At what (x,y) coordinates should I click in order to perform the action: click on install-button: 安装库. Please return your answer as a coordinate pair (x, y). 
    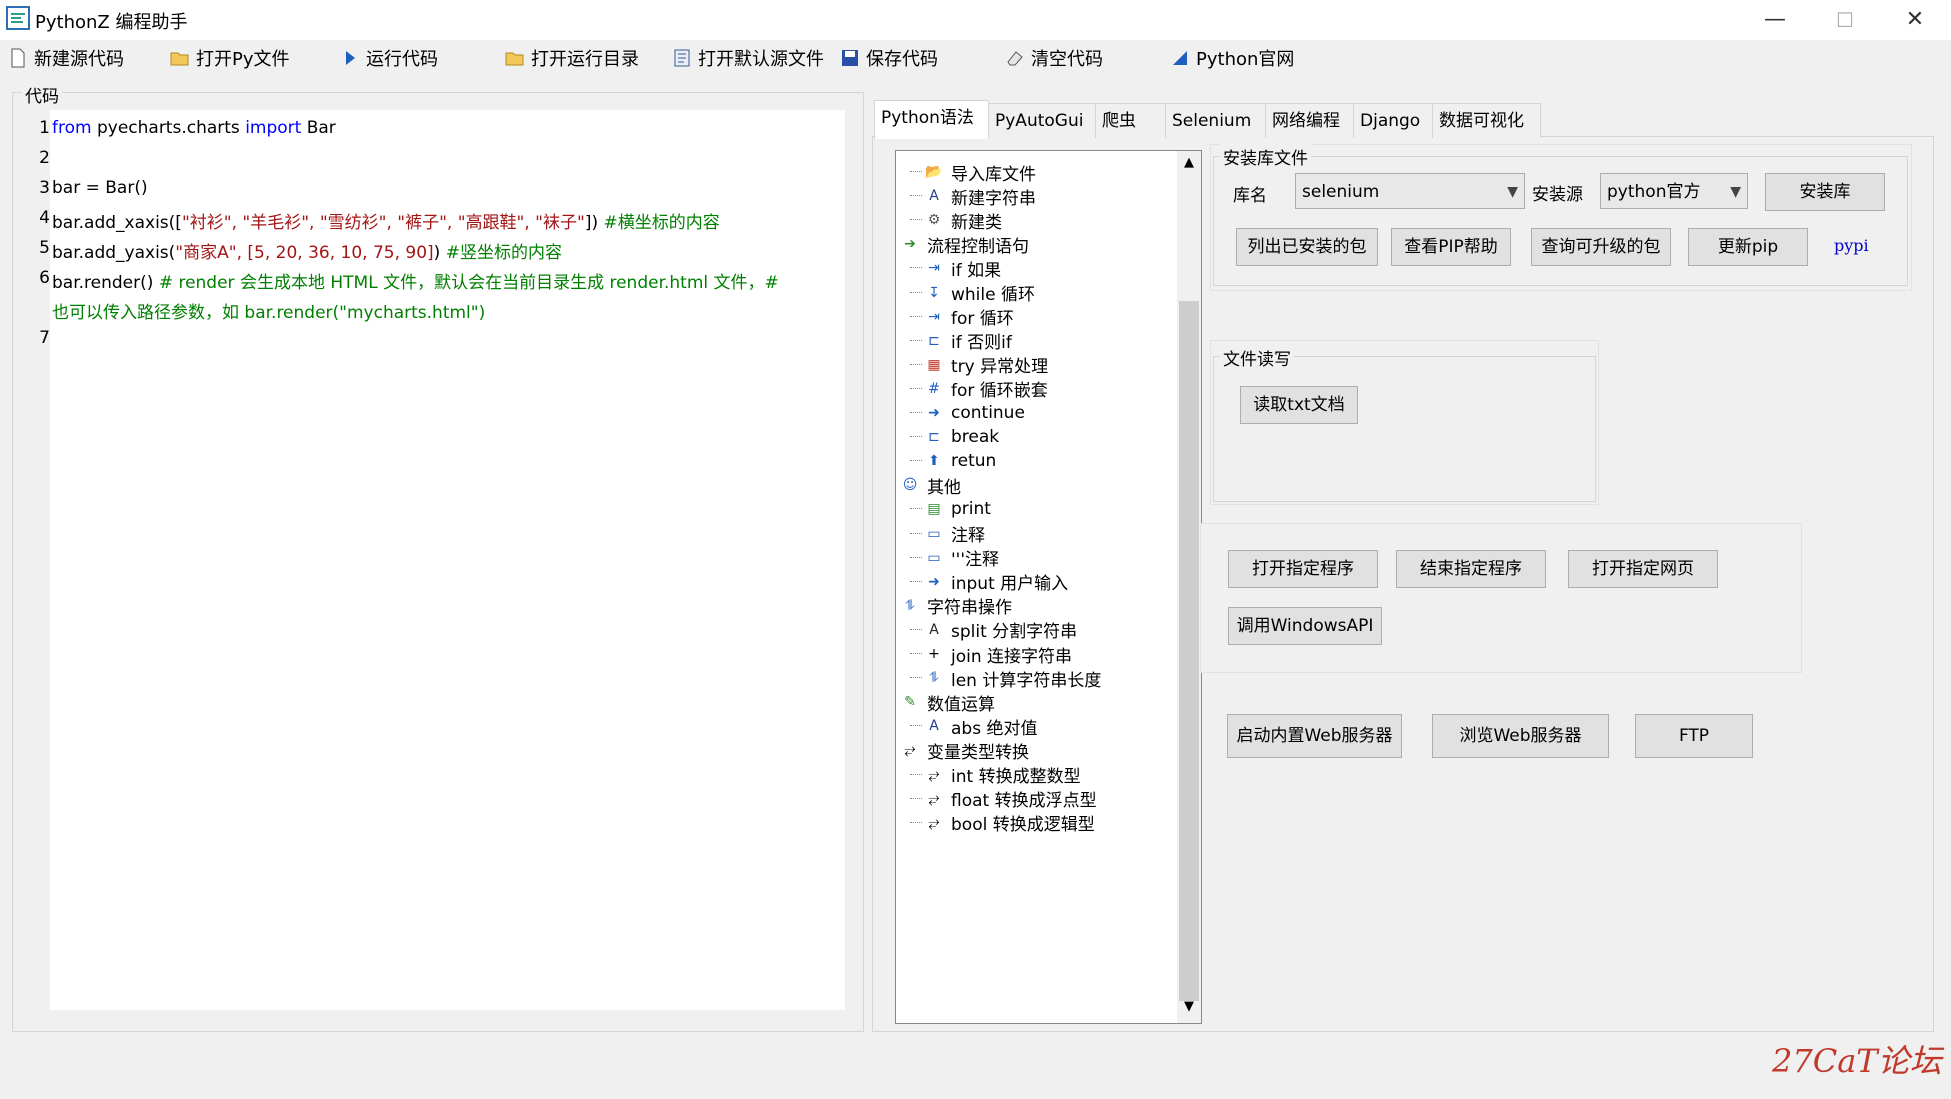
    Looking at the image, I should click on (1825, 192).